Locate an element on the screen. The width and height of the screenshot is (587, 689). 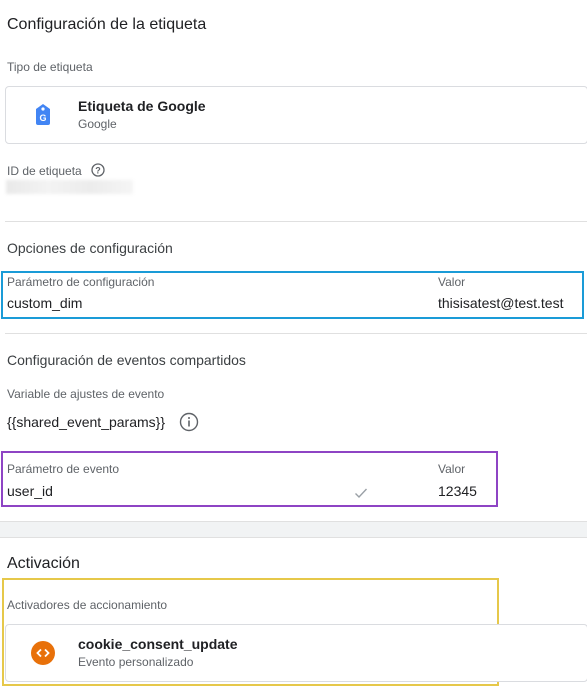
tag-name: Etiqueta de Google is located at coordinates (142, 106).